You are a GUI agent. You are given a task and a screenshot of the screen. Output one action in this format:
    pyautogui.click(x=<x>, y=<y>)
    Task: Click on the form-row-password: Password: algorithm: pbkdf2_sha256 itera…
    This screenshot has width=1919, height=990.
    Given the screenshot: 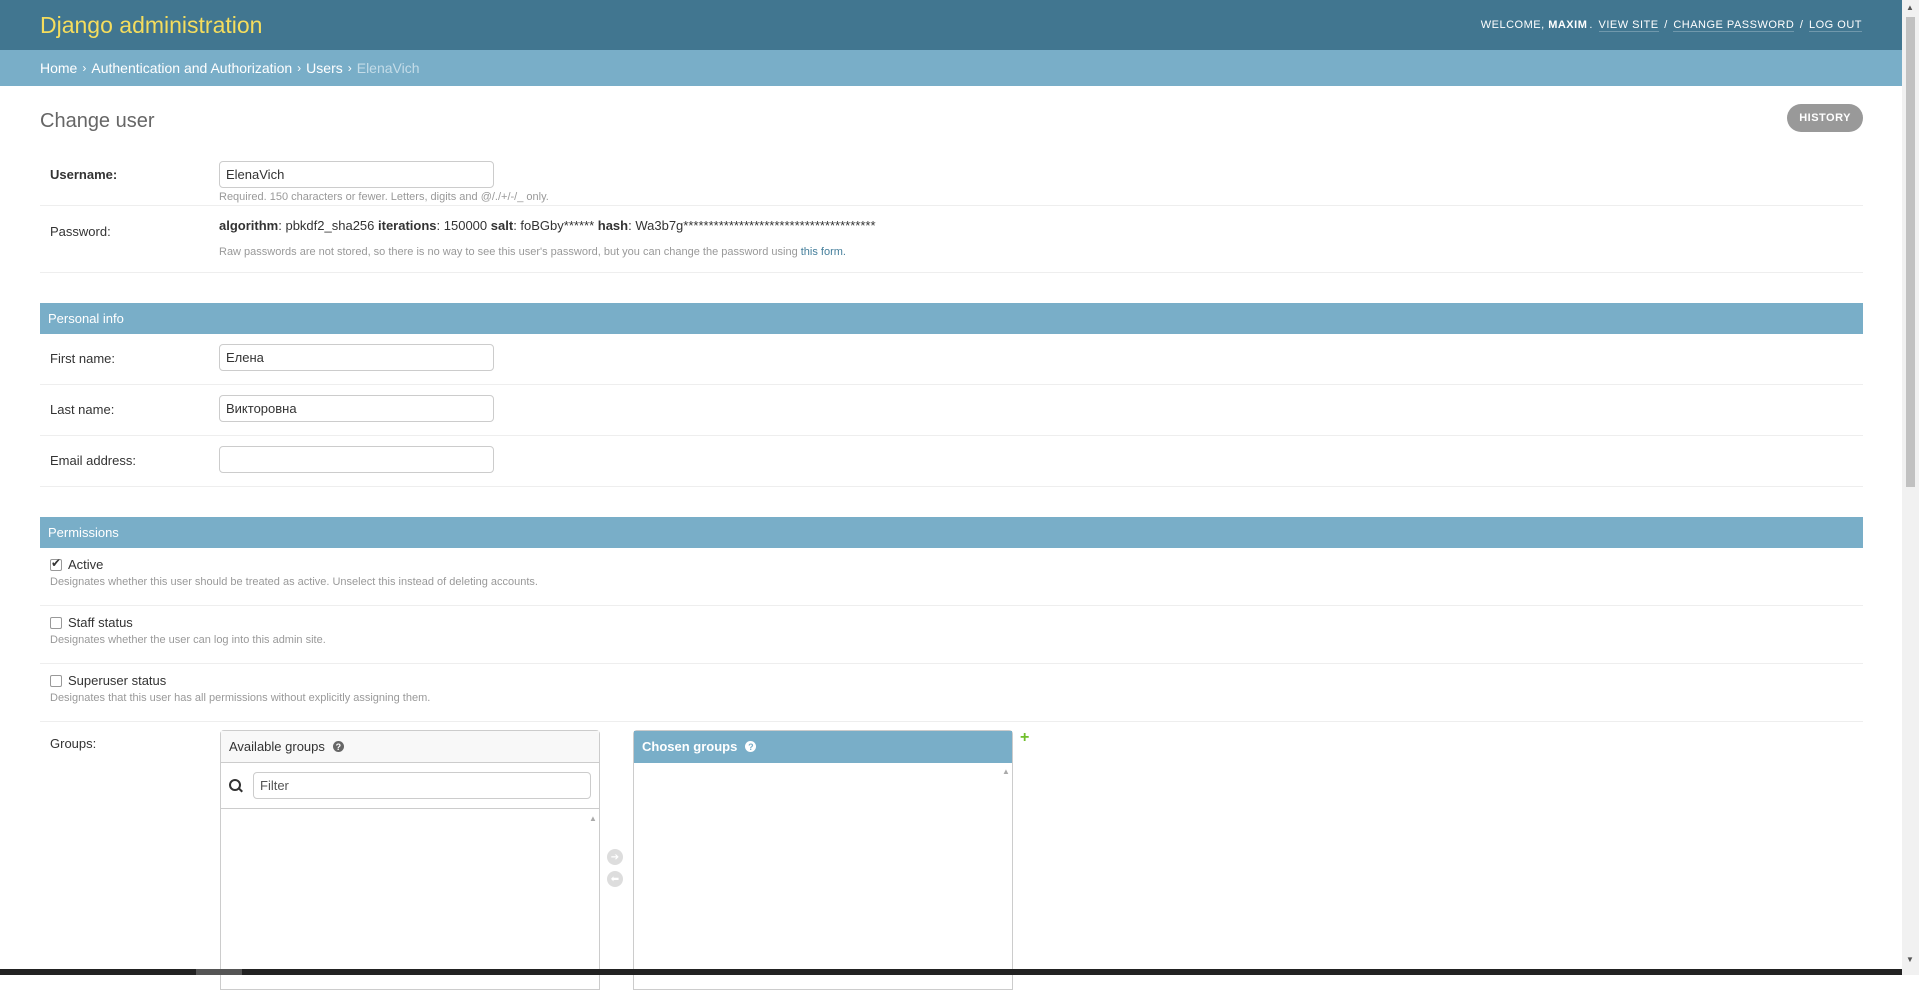 What is the action you would take?
    pyautogui.click(x=951, y=239)
    